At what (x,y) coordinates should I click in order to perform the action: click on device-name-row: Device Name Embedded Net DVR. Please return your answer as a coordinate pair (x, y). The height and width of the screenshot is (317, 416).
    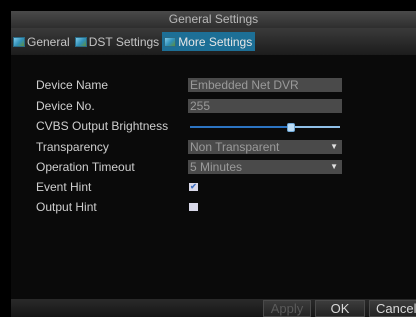
    Looking at the image, I should click on (221, 85).